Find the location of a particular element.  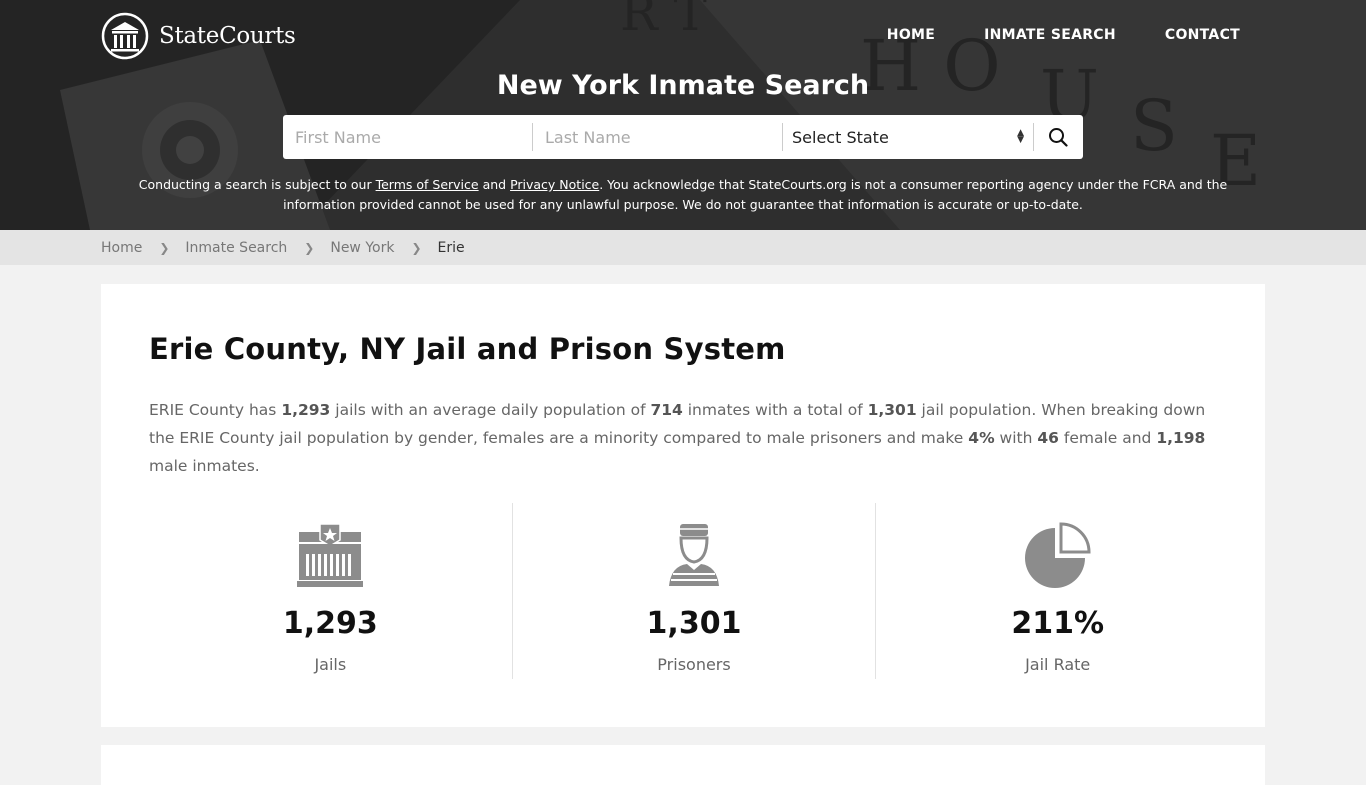

jail-building-icon is located at coordinates (330, 555).